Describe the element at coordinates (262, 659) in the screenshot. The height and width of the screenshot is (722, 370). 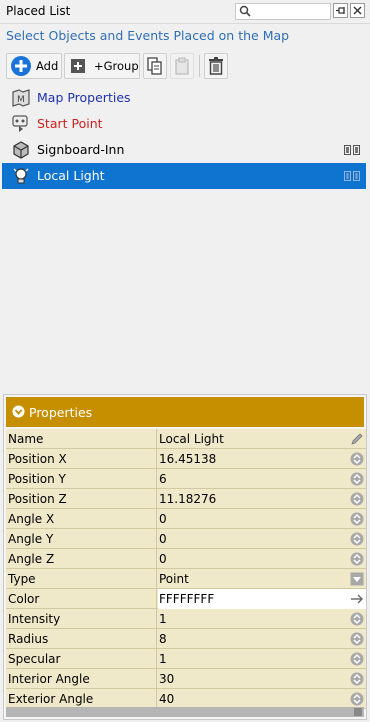
I see `property-value-specular: 1` at that location.